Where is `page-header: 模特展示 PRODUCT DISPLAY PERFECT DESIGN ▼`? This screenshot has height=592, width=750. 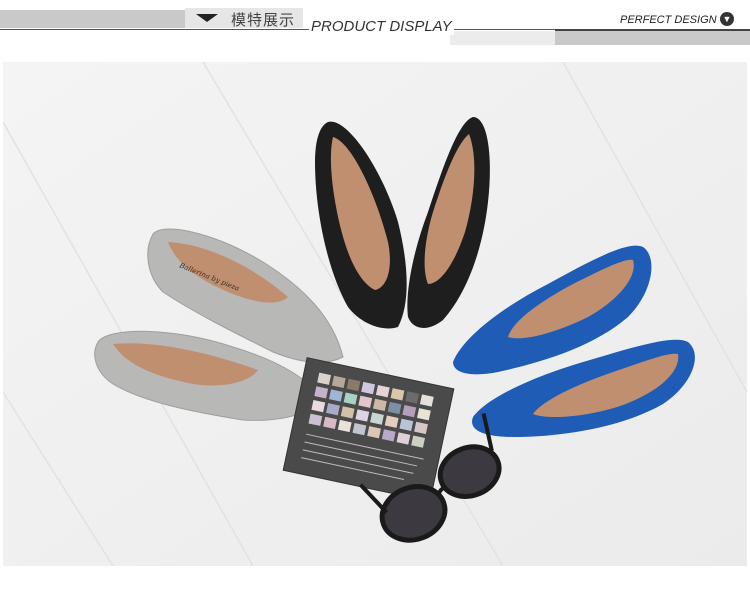 page-header: 模特展示 PRODUCT DISPLAY PERFECT DESIGN ▼ is located at coordinates (375, 24).